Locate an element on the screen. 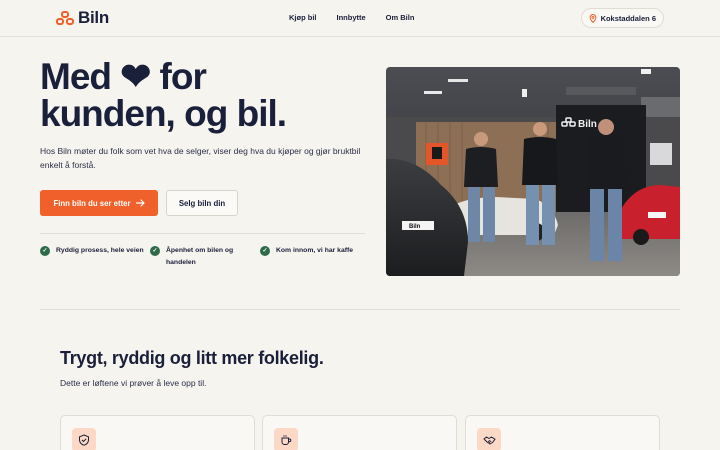 This screenshot has height=450, width=720. hero-divider is located at coordinates (202, 233).